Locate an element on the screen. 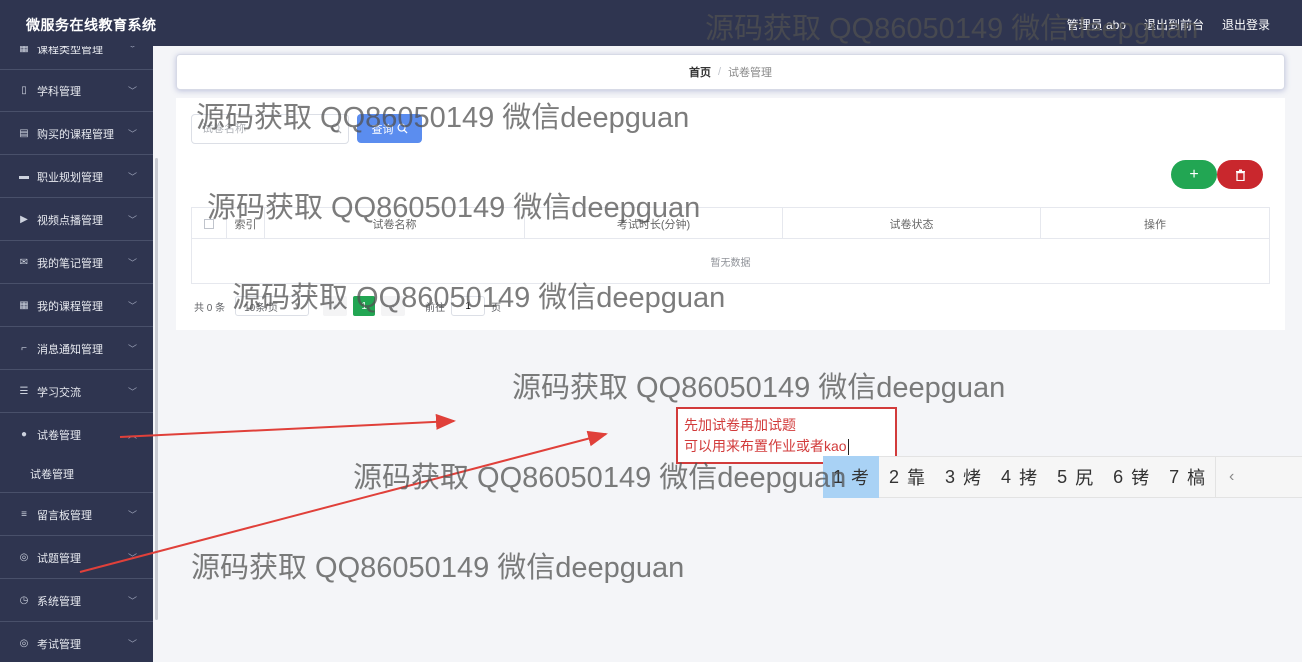 The image size is (1302, 662). next-page-button: › is located at coordinates (393, 306).